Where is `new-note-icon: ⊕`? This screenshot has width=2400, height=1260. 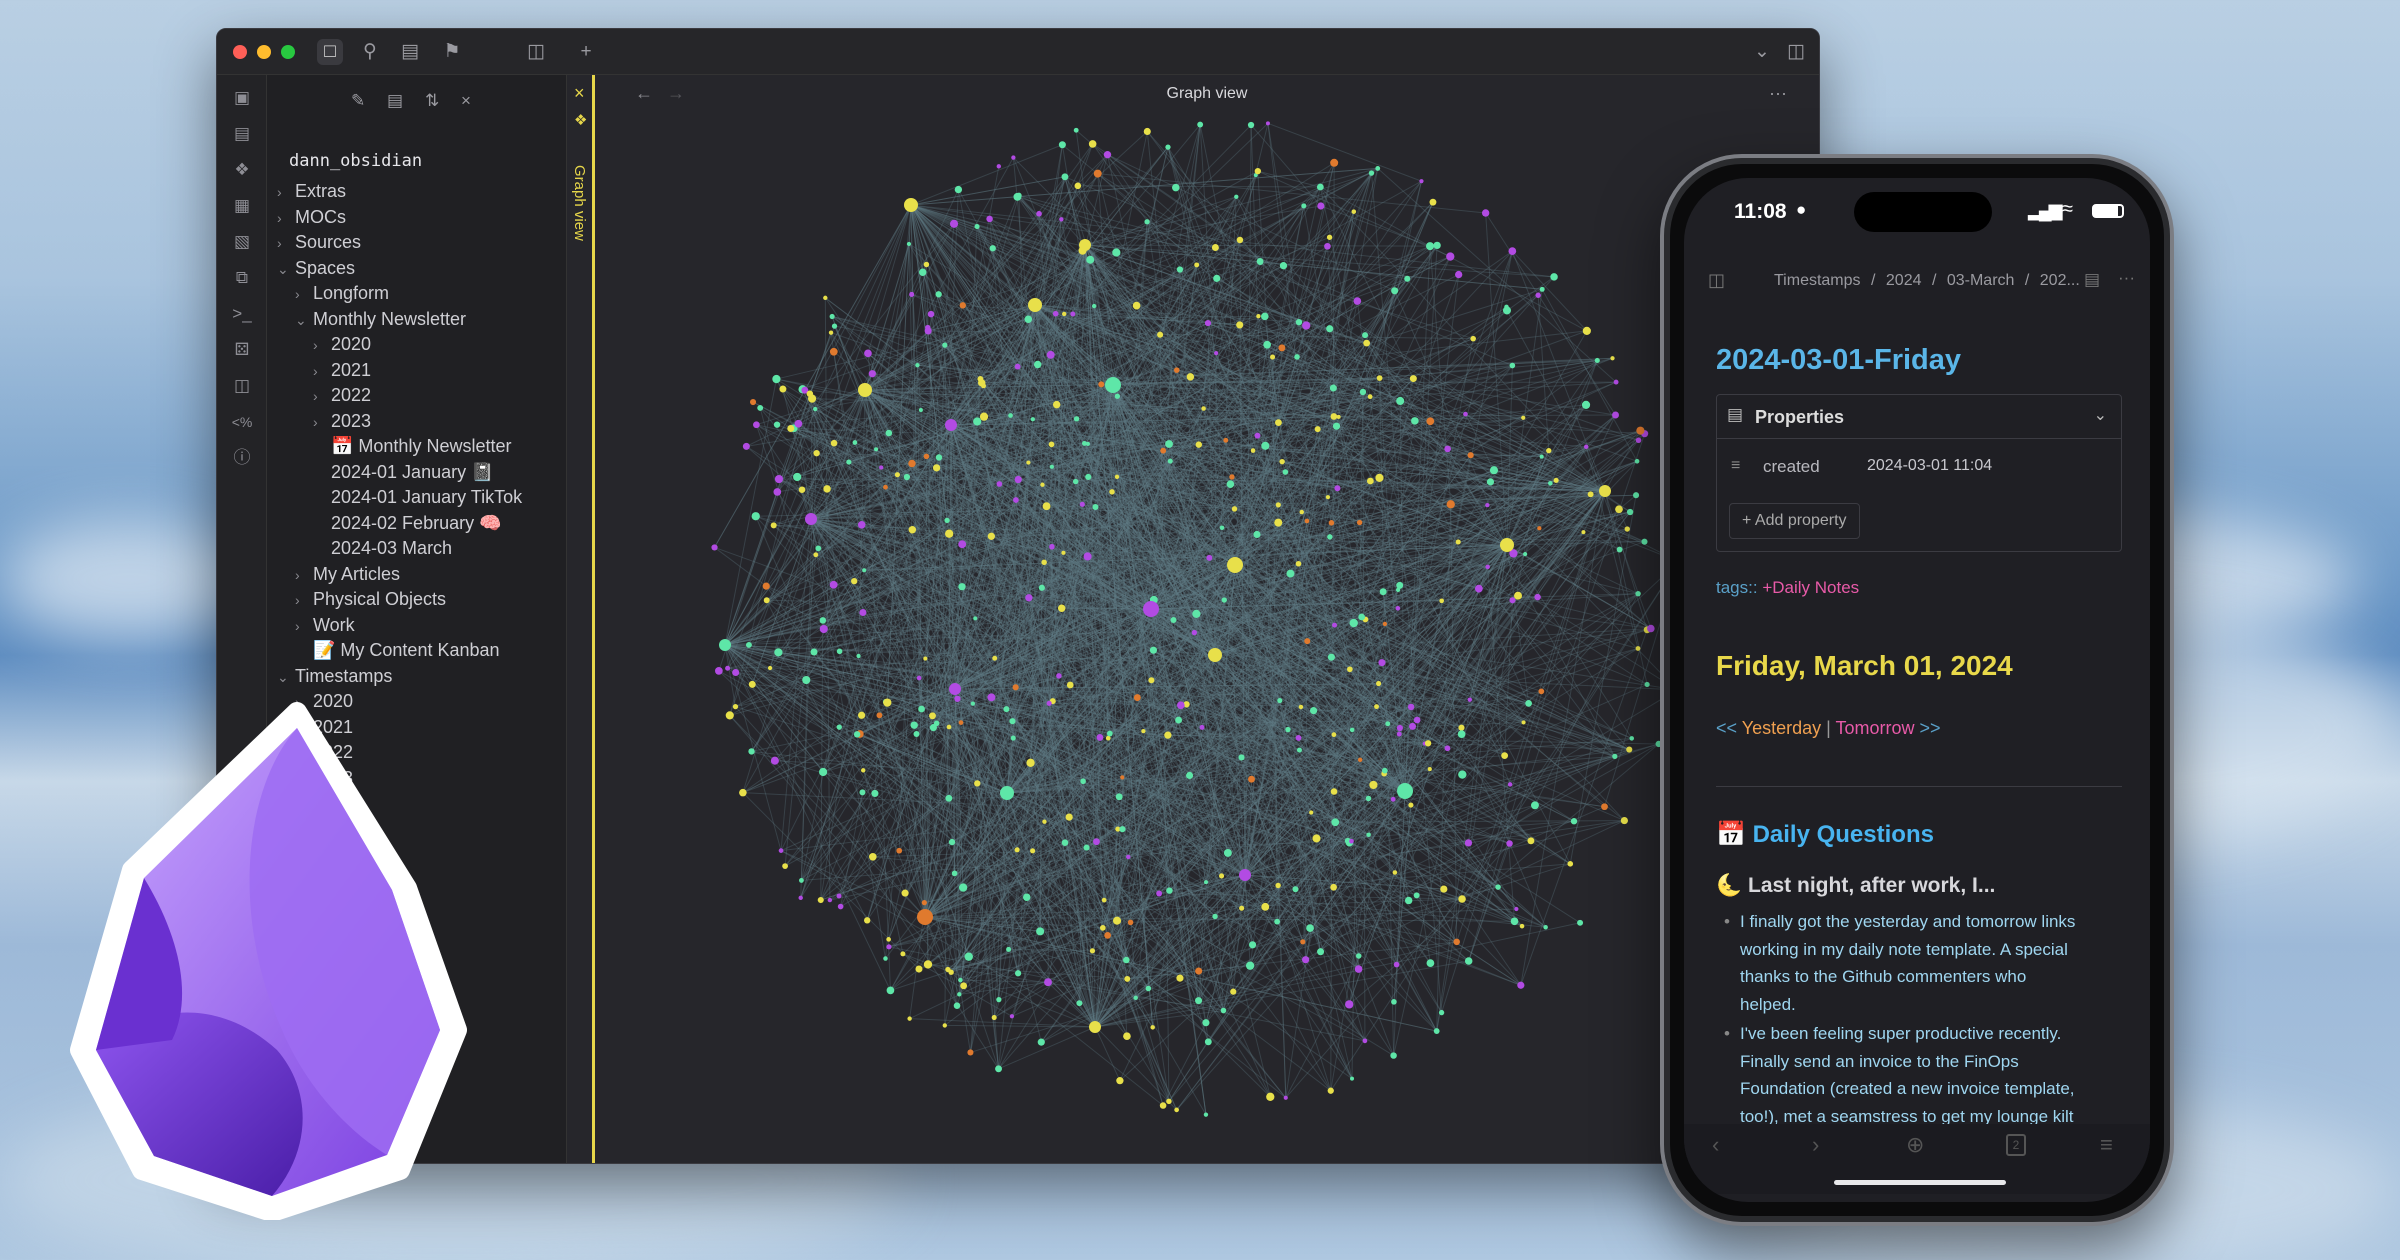
new-note-icon: ⊕ is located at coordinates (1915, 1145).